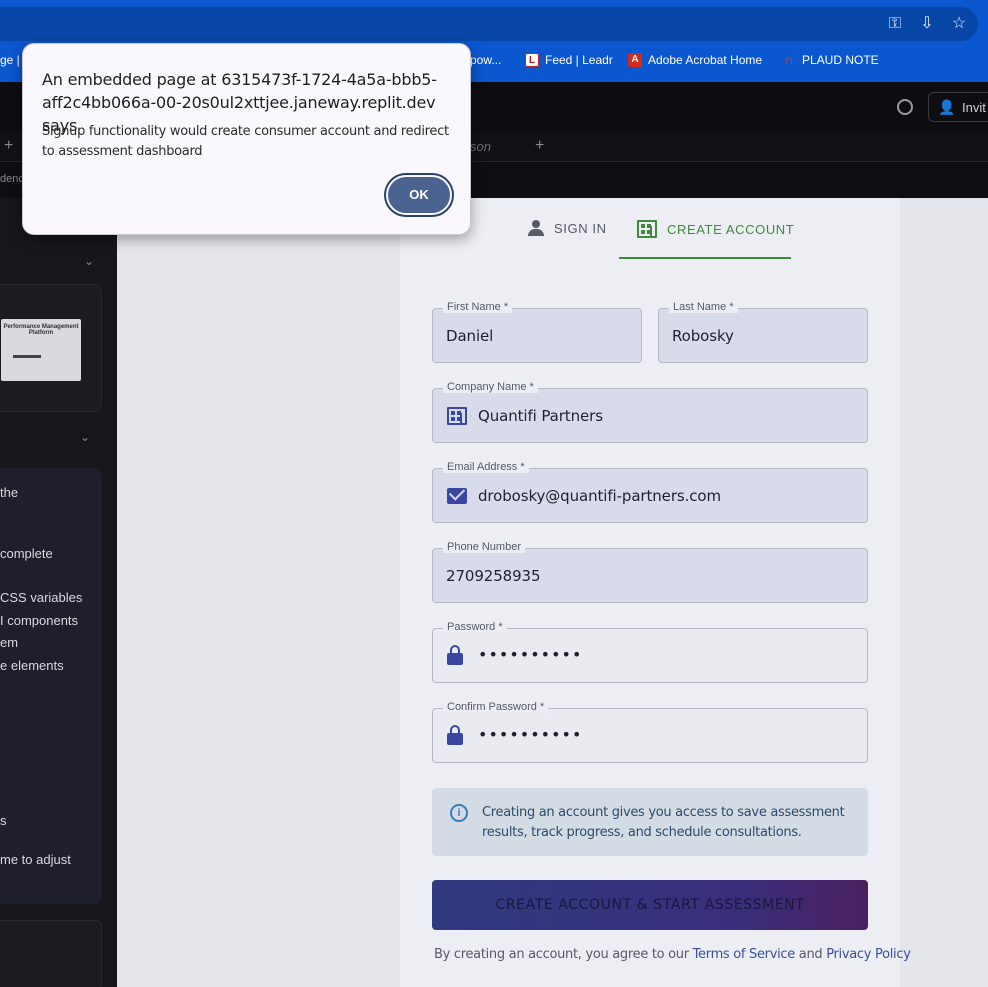  Describe the element at coordinates (635, 60) in the screenshot. I see `acrobat-icon: A` at that location.